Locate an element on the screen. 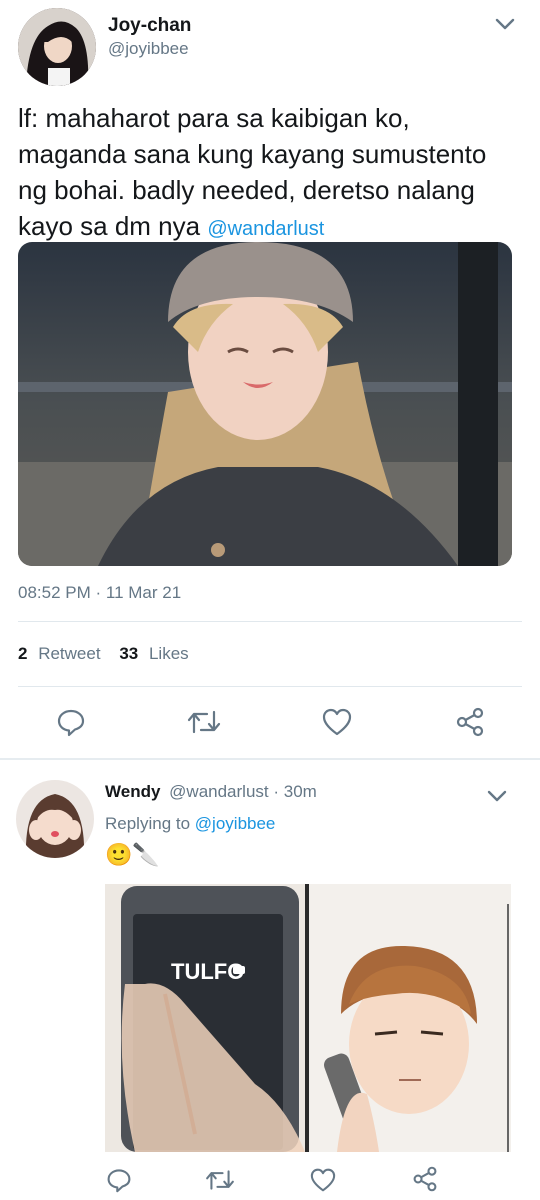 The width and height of the screenshot is (540, 1200). mention-link: @wandarlust is located at coordinates (265, 229).